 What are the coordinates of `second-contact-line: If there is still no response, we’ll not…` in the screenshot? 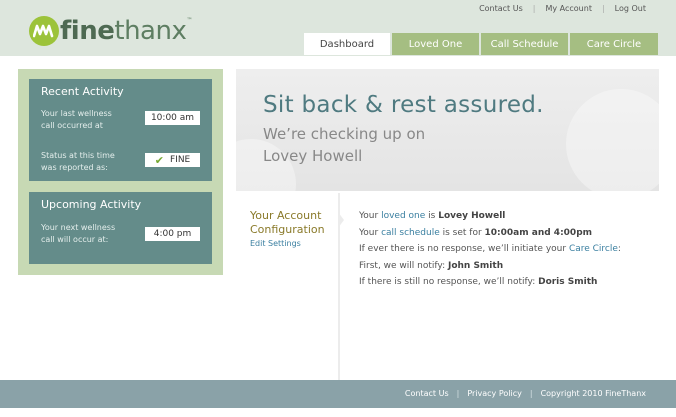 It's located at (490, 285).